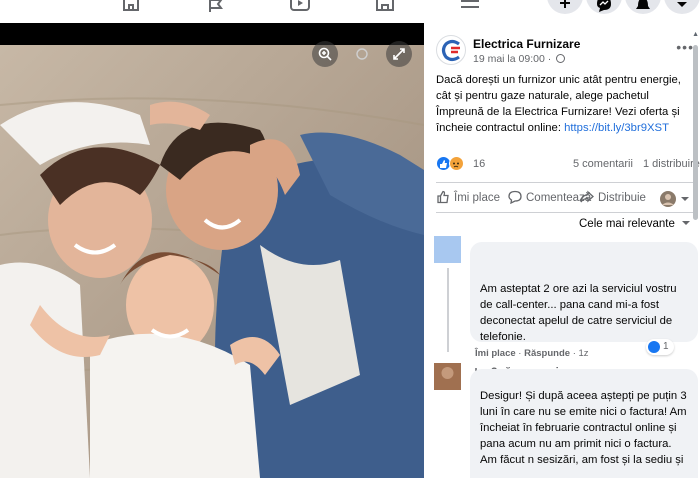 The image size is (700, 478). I want to click on share-icon, so click(587, 196).